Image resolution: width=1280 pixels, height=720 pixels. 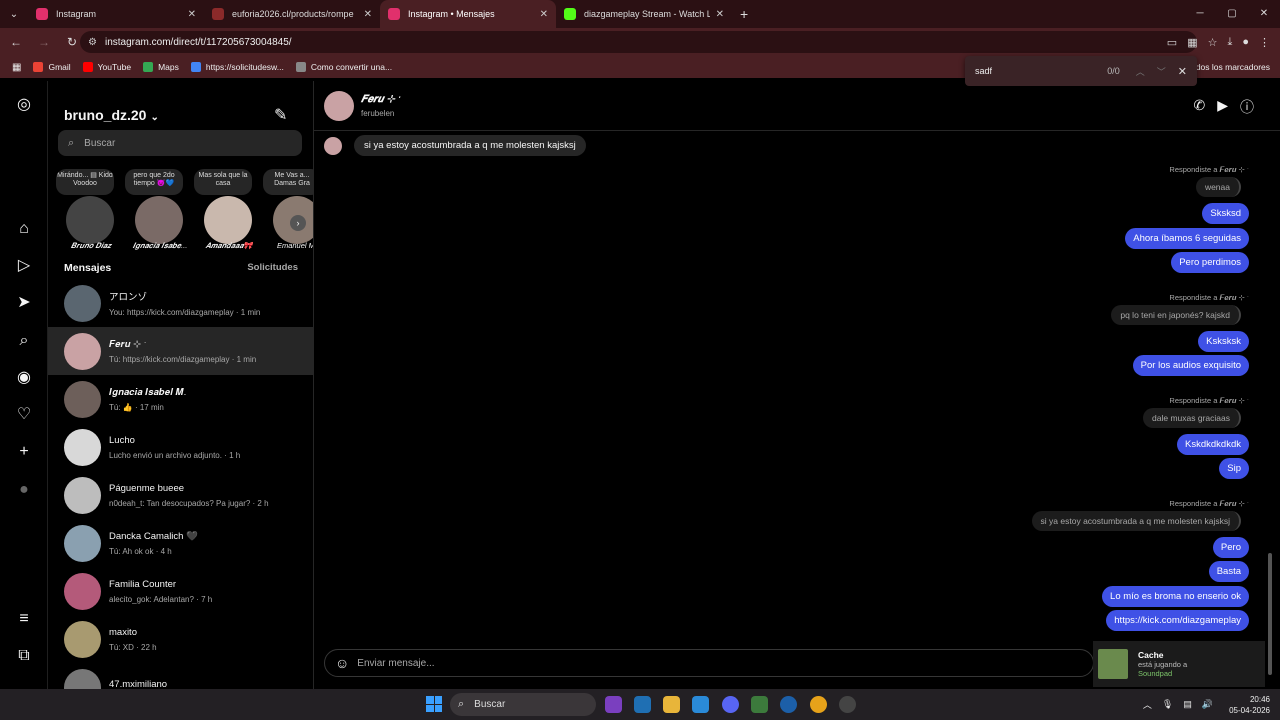 I want to click on reply-quote: pq lo teni en japonés? kajskd, so click(x=1176, y=314).